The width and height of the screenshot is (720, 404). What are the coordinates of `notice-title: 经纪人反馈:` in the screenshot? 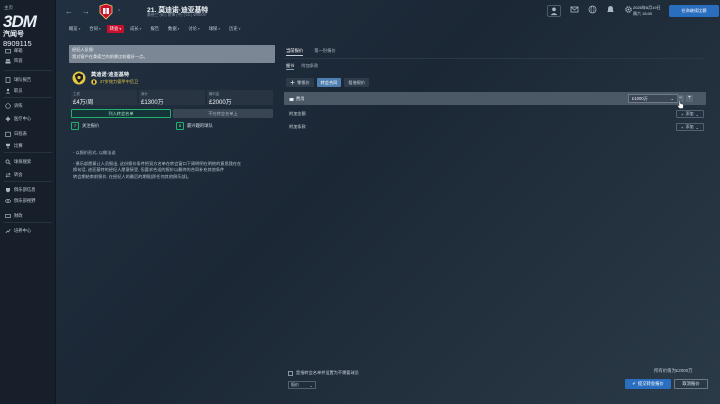 It's located at (83, 49).